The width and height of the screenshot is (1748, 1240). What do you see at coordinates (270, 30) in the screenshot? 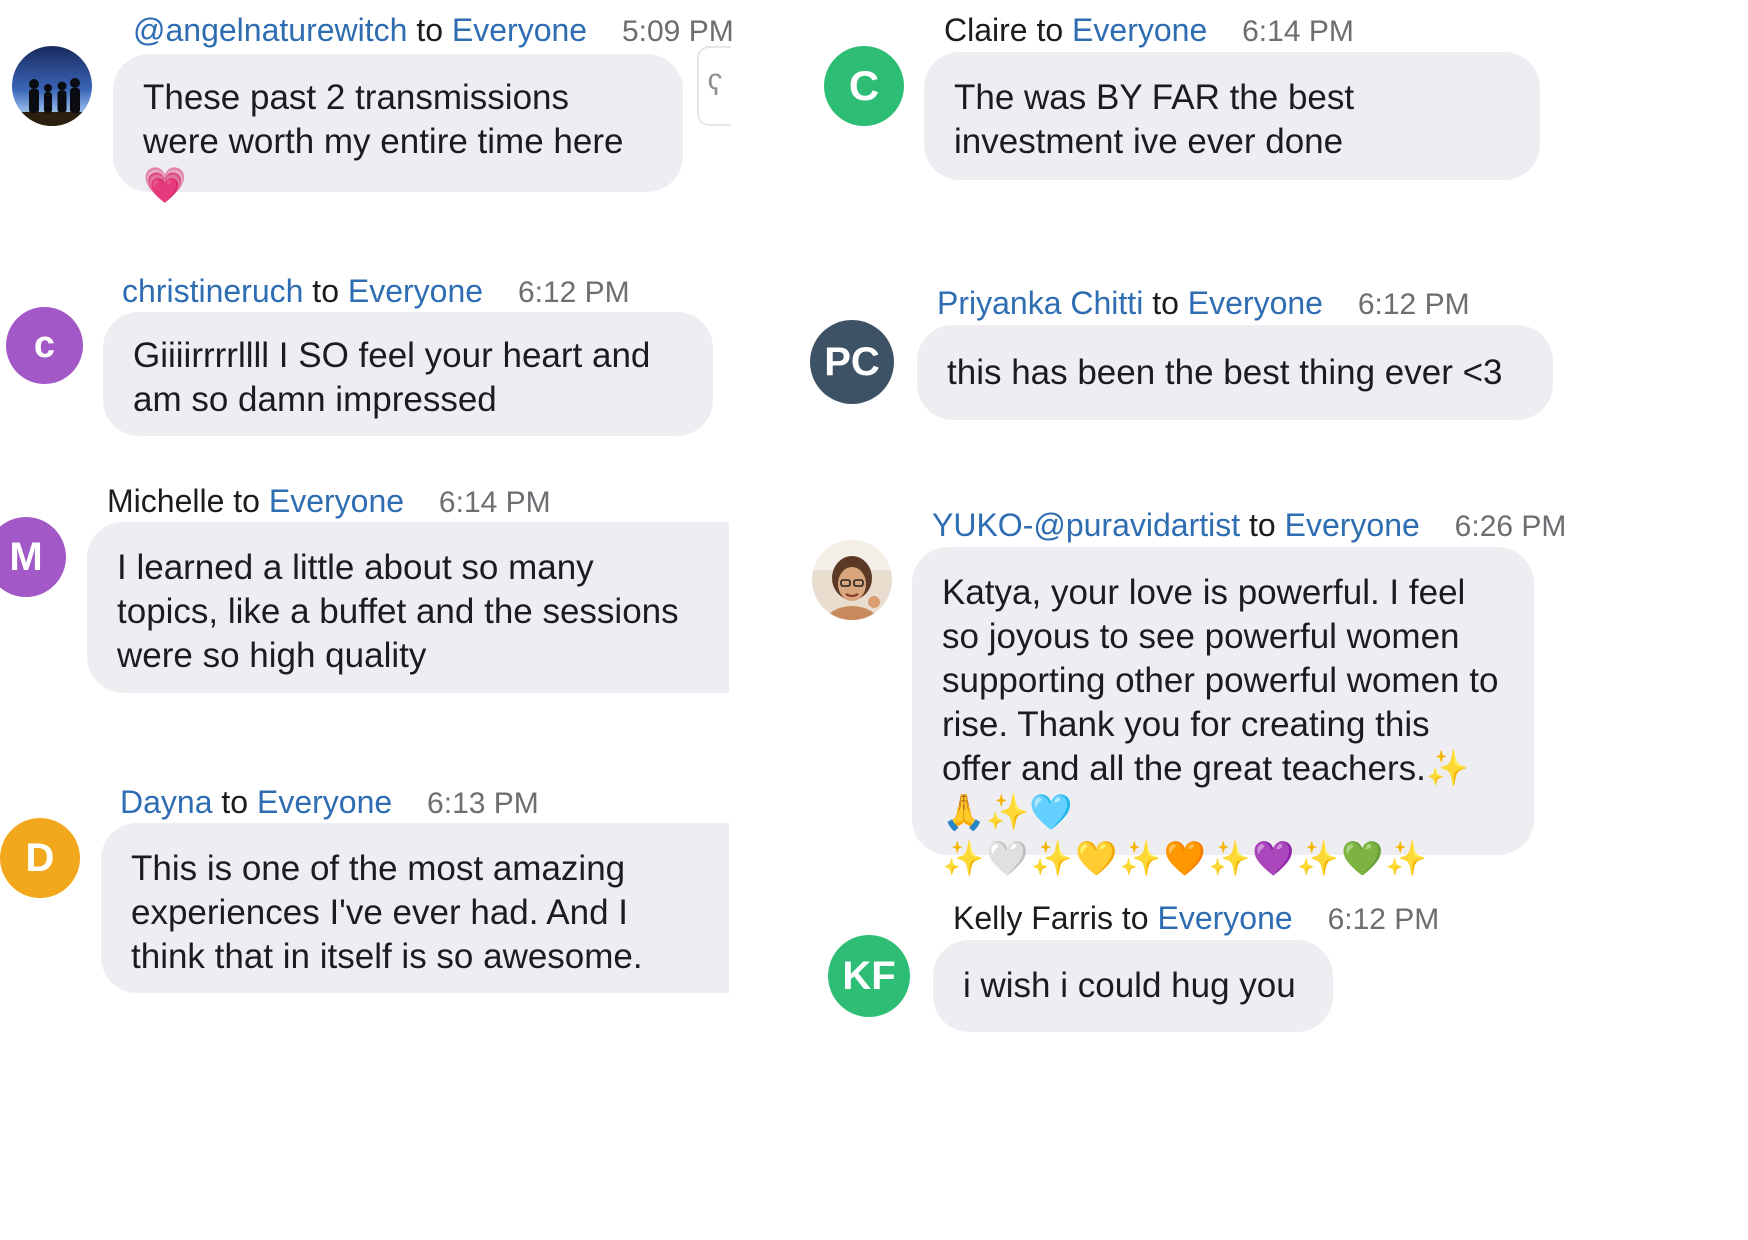
I see `sender-name: @angelnaturewitch` at bounding box center [270, 30].